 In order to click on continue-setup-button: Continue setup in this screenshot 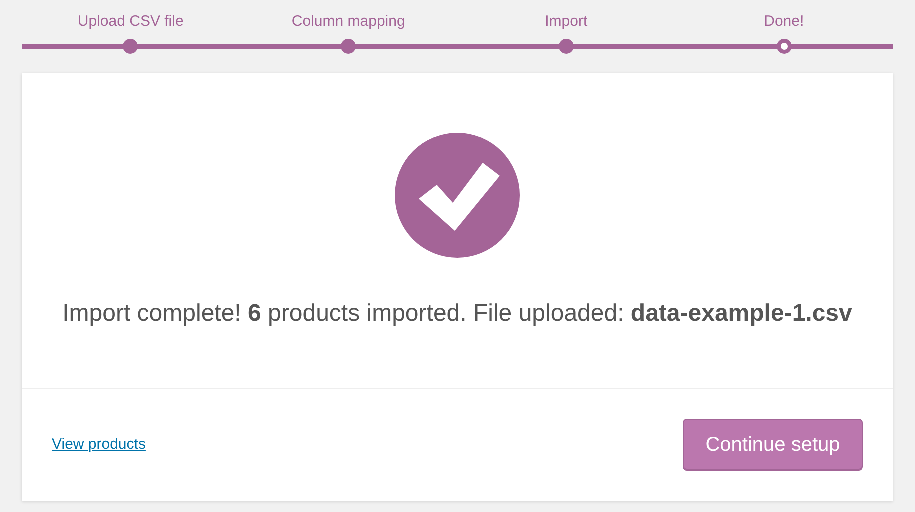, I will do `click(773, 445)`.